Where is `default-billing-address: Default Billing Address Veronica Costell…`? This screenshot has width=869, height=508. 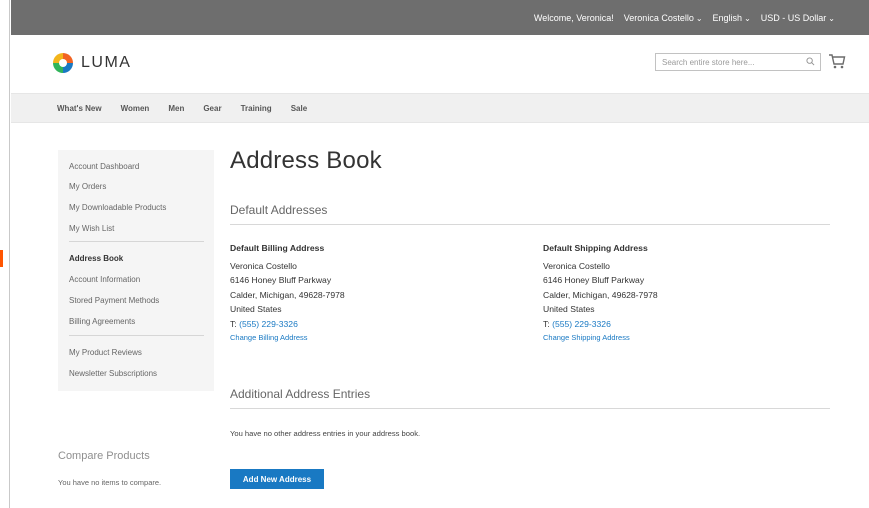 default-billing-address: Default Billing Address Veronica Costell… is located at coordinates (287, 293).